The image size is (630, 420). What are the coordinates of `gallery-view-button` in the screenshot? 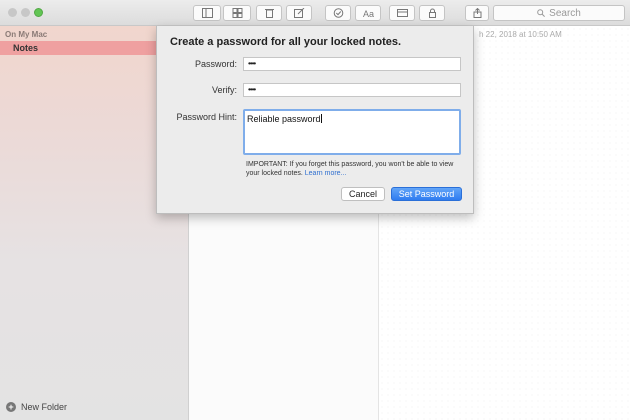 It's located at (237, 13).